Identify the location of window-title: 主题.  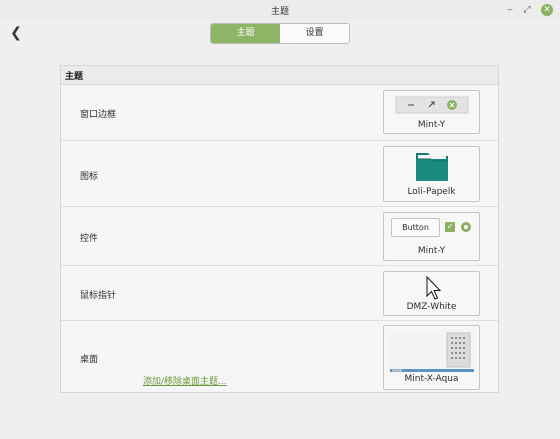
(279, 12).